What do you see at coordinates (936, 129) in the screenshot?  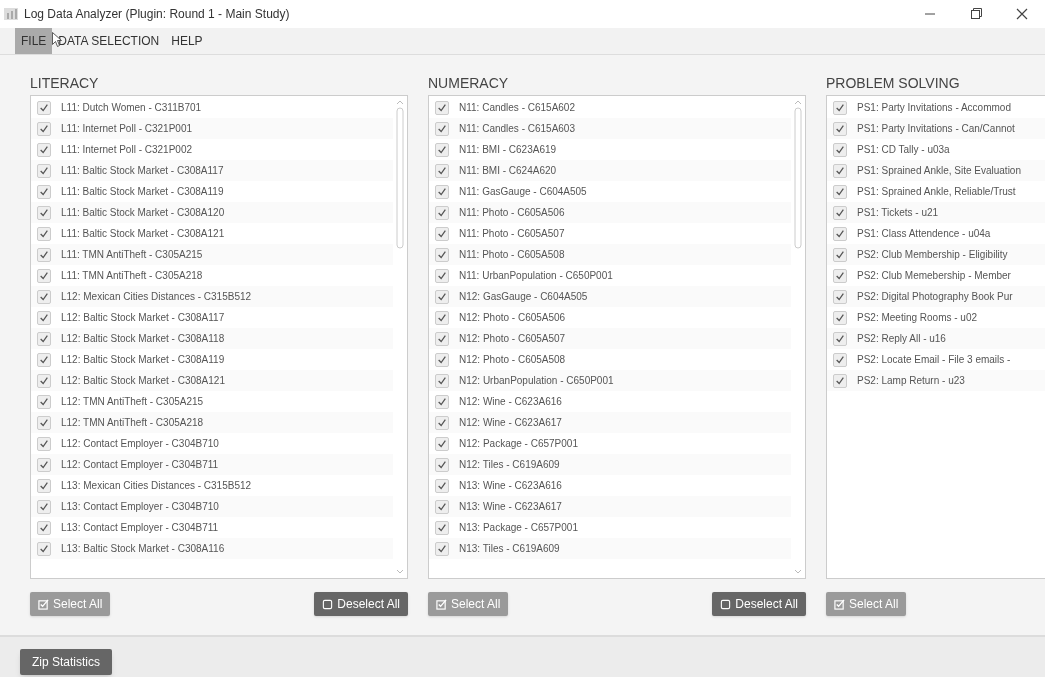 I see `item-label: PS1: Party Invitations - Can/Cannot` at bounding box center [936, 129].